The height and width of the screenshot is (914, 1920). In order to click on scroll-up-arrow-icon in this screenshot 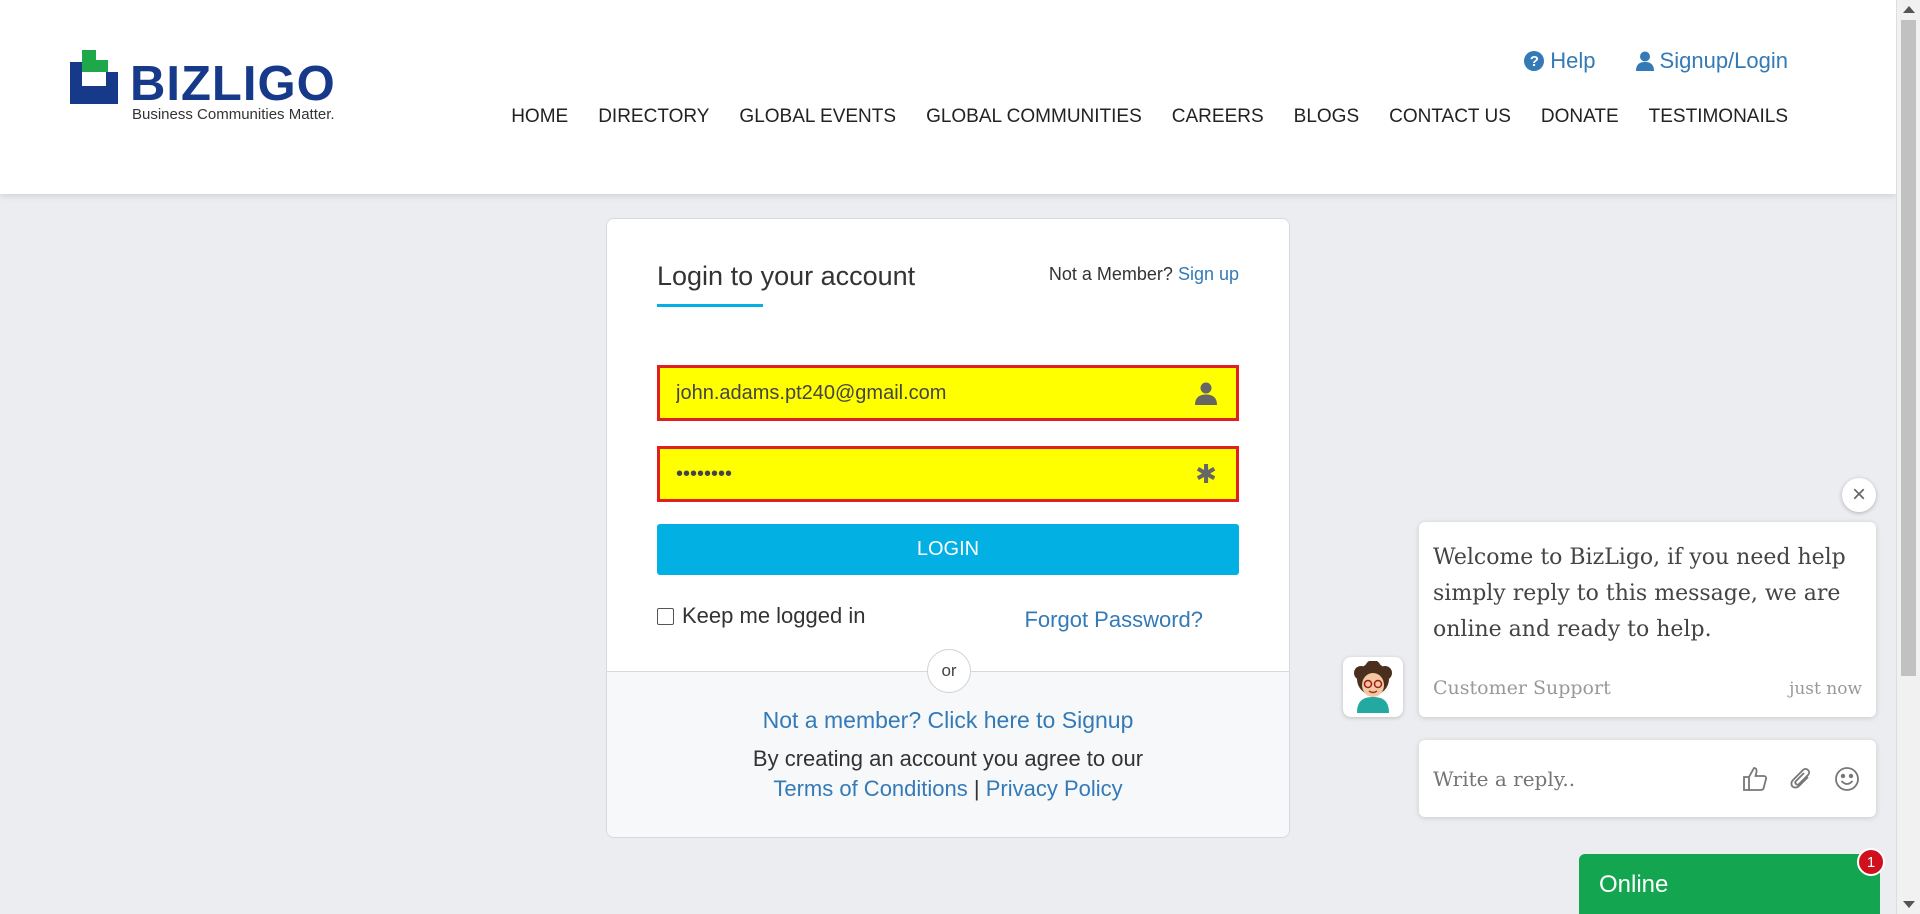, I will do `click(1909, 9)`.